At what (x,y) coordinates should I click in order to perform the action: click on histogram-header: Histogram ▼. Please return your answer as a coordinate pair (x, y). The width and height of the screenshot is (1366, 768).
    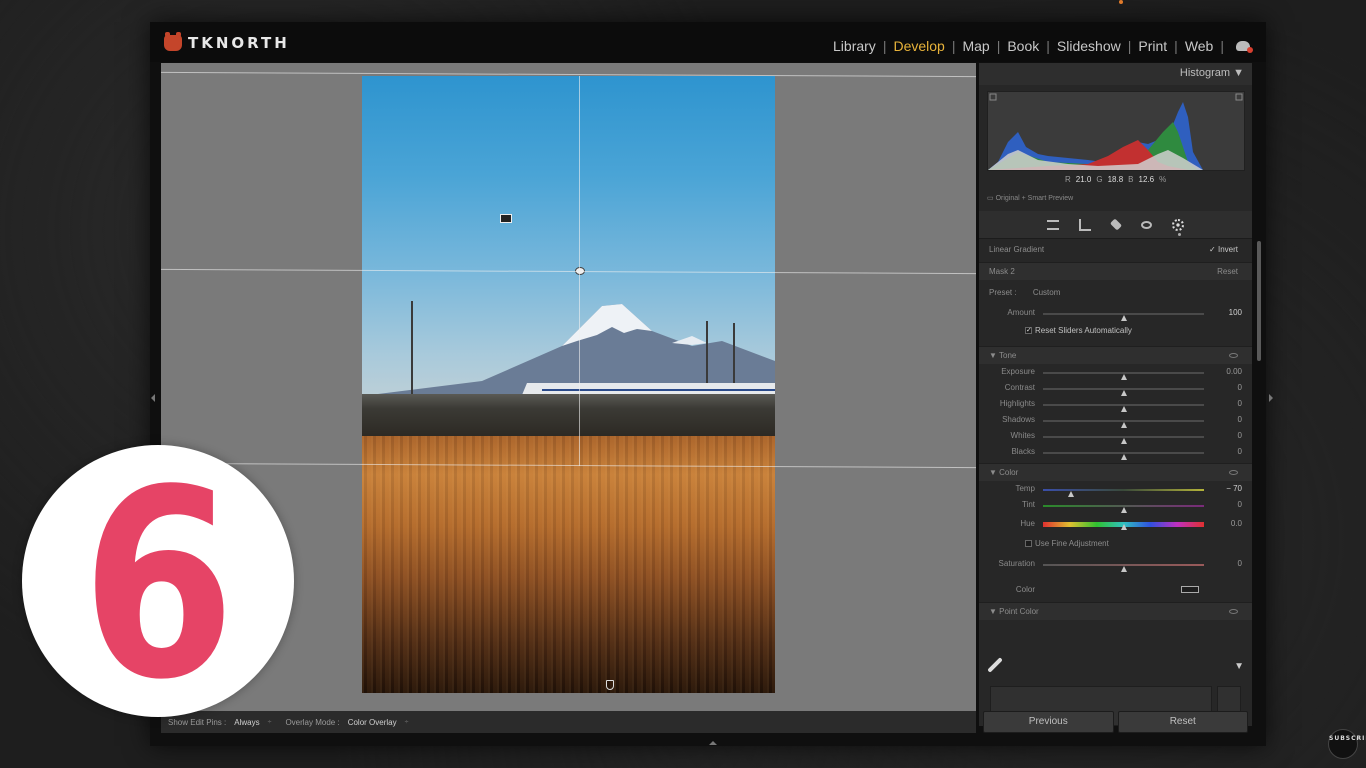
    Looking at the image, I should click on (1115, 74).